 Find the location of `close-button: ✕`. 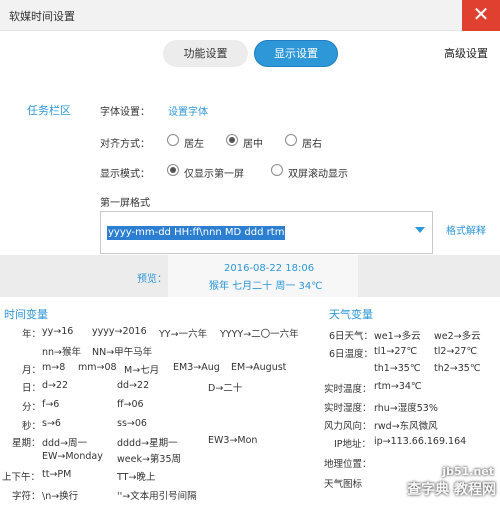

close-button: ✕ is located at coordinates (481, 15).